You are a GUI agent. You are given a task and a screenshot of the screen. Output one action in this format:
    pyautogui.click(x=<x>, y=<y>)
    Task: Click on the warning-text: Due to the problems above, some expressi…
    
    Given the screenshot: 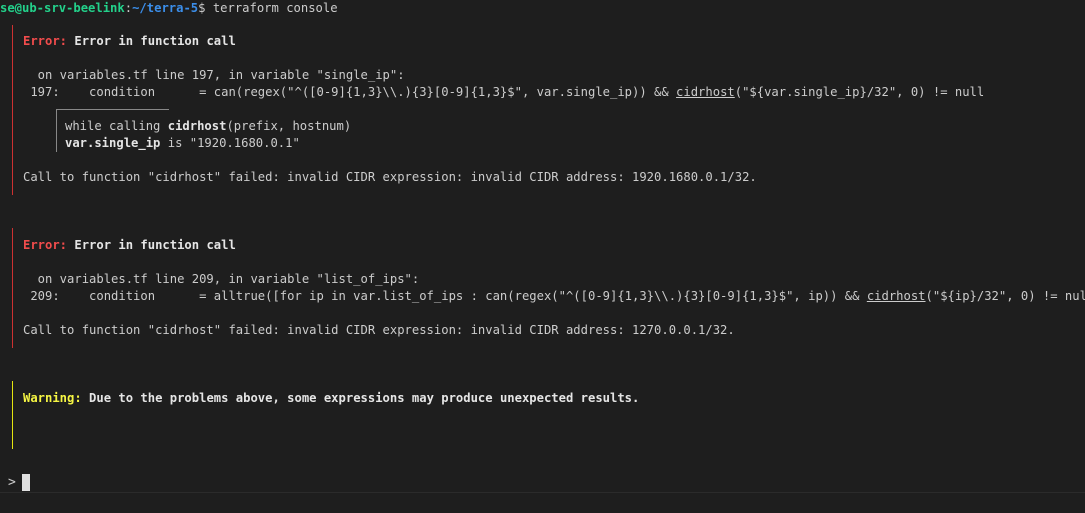 What is the action you would take?
    pyautogui.click(x=360, y=398)
    